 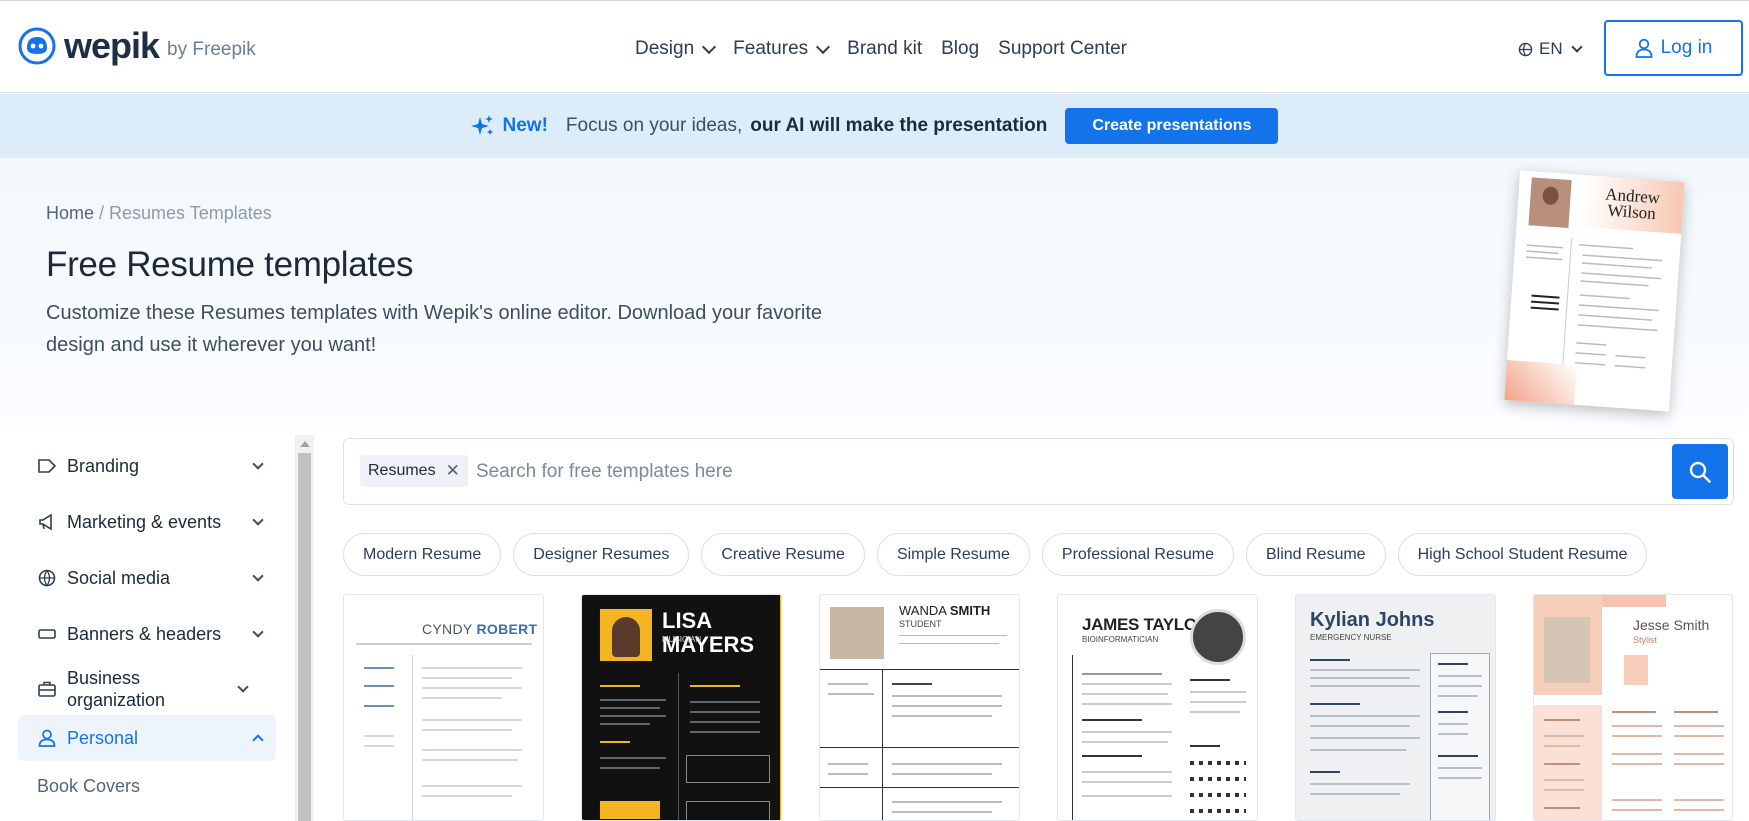 I want to click on template-card: JAMES TAYLOR BIOINFORMATICIAN, so click(x=1157, y=707).